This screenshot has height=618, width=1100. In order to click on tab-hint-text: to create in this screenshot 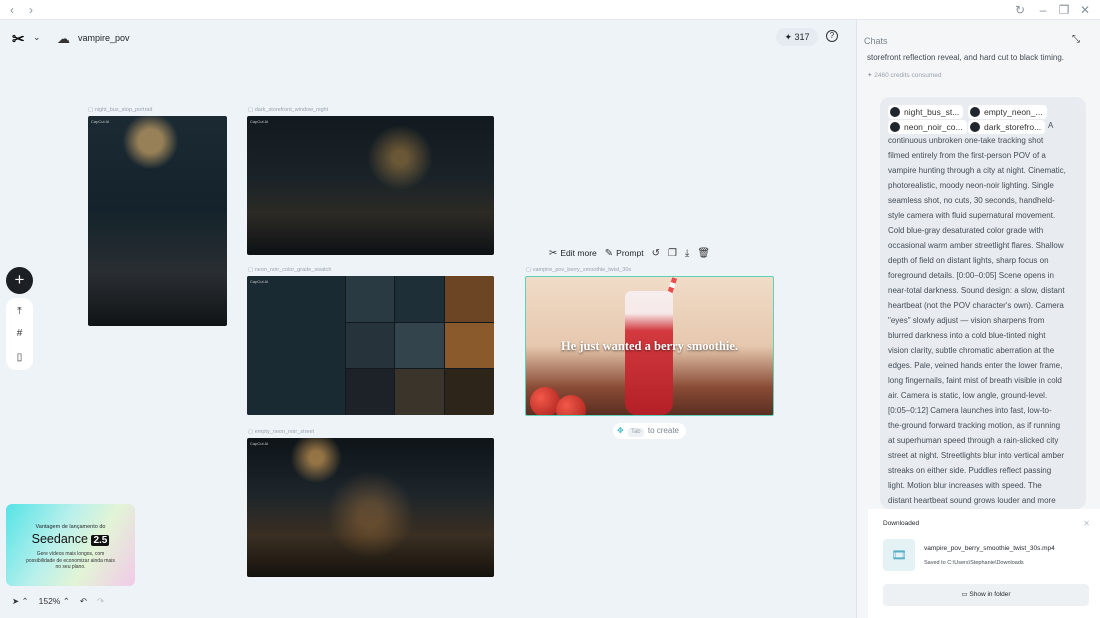, I will do `click(663, 430)`.